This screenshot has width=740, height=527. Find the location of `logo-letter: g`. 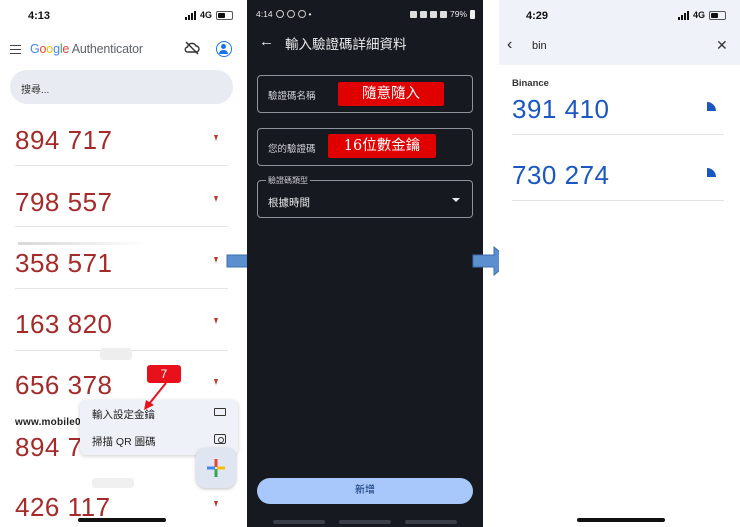

logo-letter: g is located at coordinates (56, 49).